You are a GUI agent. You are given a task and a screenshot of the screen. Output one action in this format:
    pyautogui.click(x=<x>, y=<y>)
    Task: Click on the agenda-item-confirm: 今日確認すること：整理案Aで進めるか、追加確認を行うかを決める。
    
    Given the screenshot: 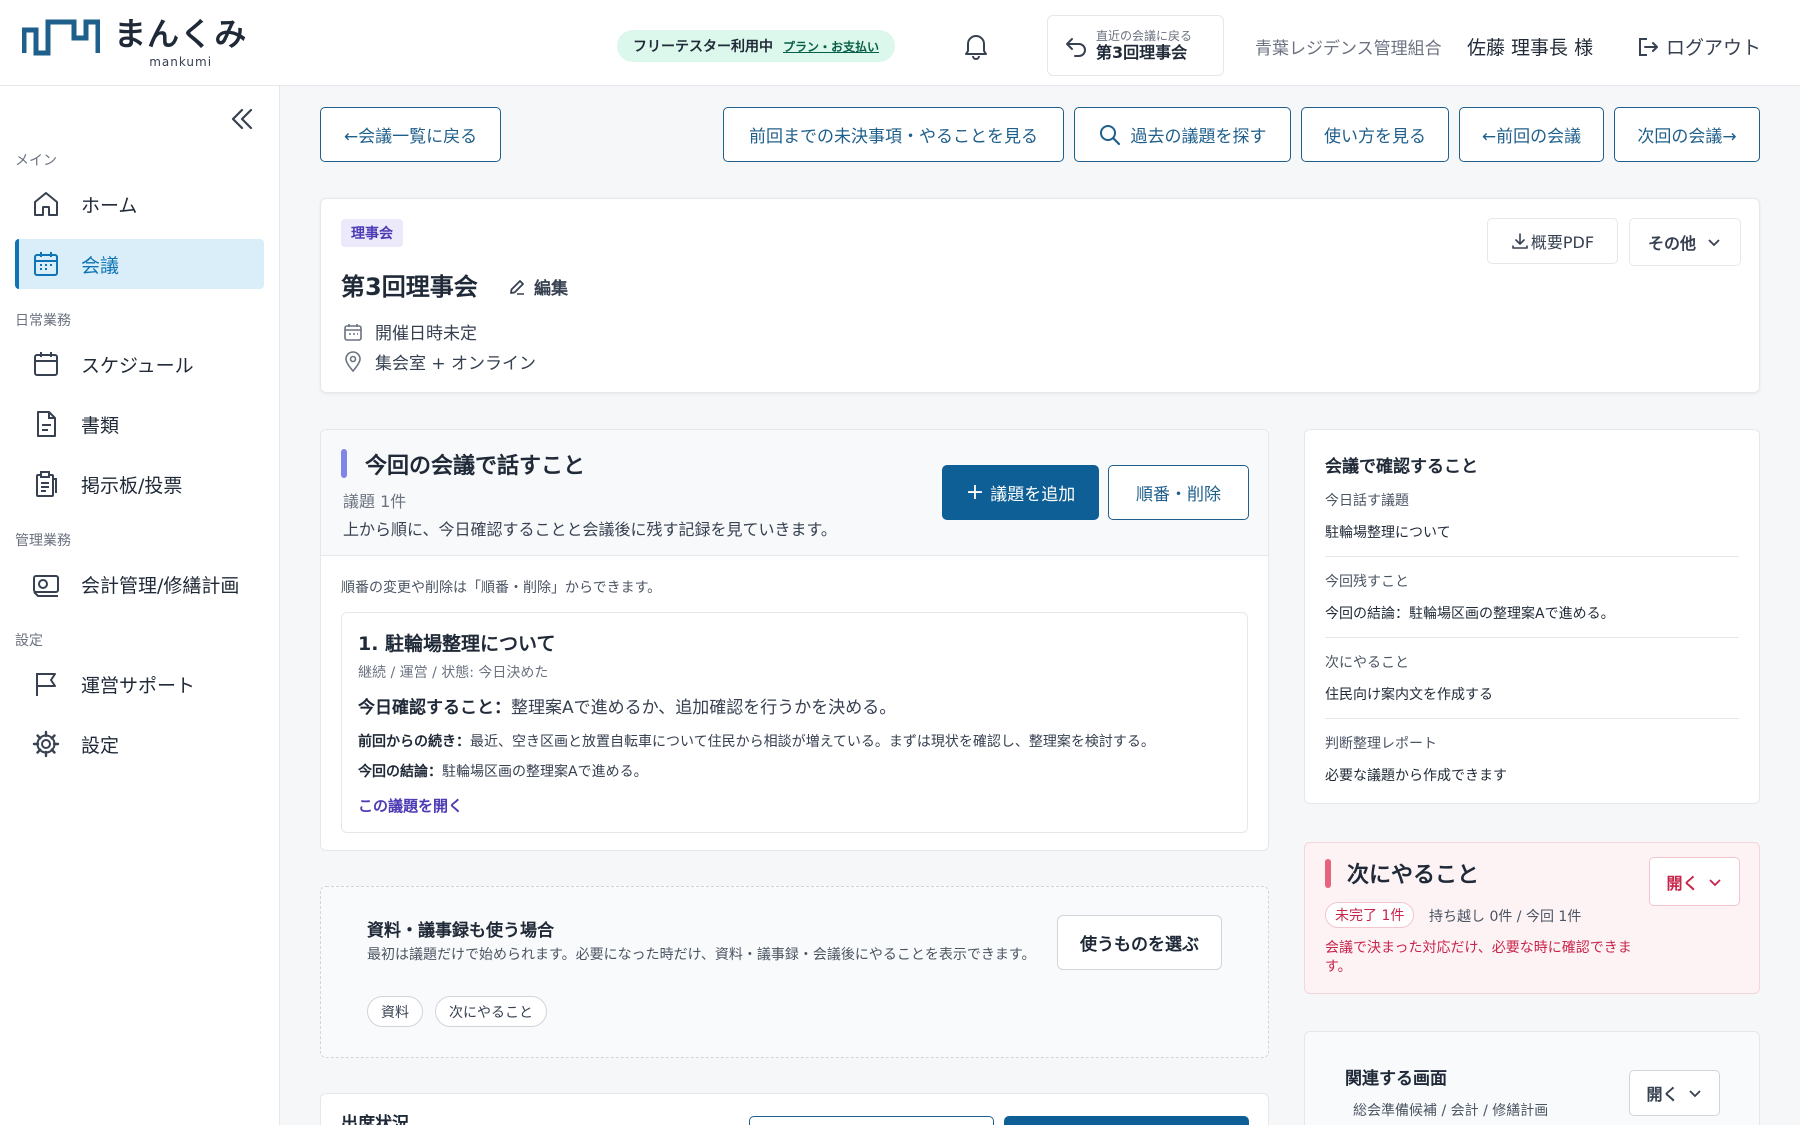 What is the action you would take?
    pyautogui.click(x=627, y=705)
    